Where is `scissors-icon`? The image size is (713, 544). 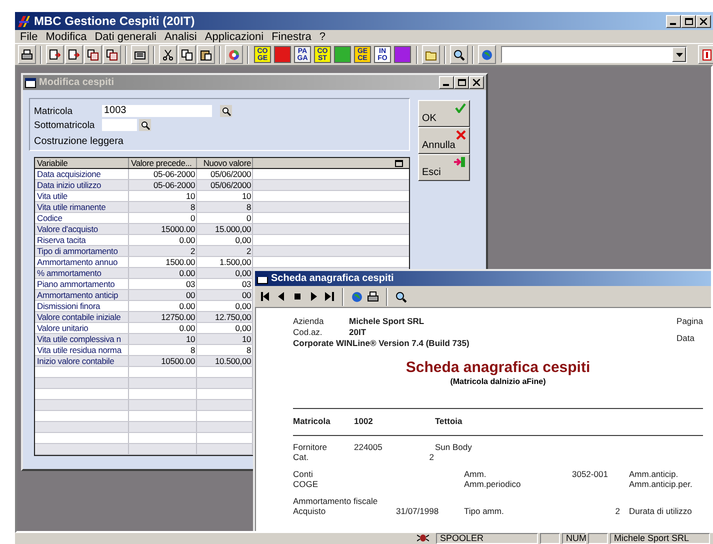
scissors-icon is located at coordinates (168, 54).